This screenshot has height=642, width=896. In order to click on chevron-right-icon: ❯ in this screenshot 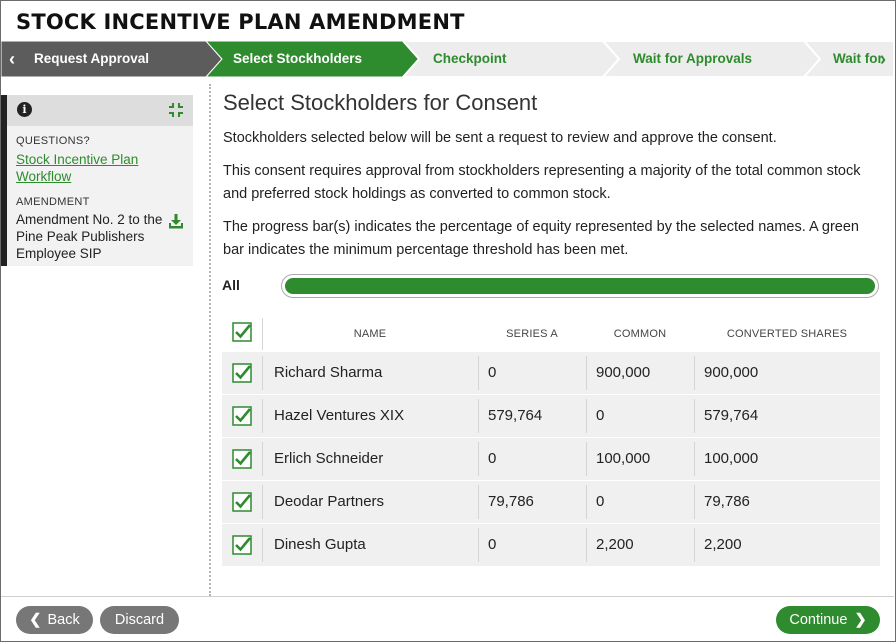, I will do `click(860, 620)`.